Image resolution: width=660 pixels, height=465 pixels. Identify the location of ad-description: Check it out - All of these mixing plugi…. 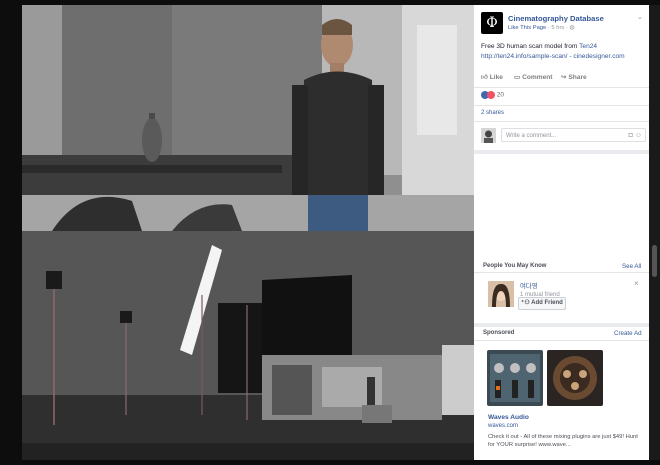
(563, 441).